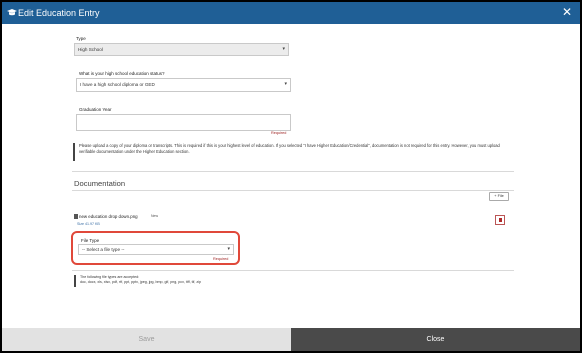 This screenshot has height=353, width=582. I want to click on type-label: Type, so click(81, 38).